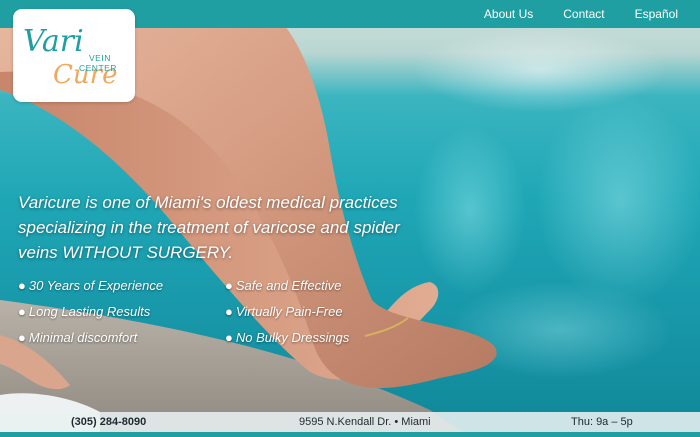 This screenshot has height=437, width=700. I want to click on nav-links: About Us Contact Español, so click(581, 14).